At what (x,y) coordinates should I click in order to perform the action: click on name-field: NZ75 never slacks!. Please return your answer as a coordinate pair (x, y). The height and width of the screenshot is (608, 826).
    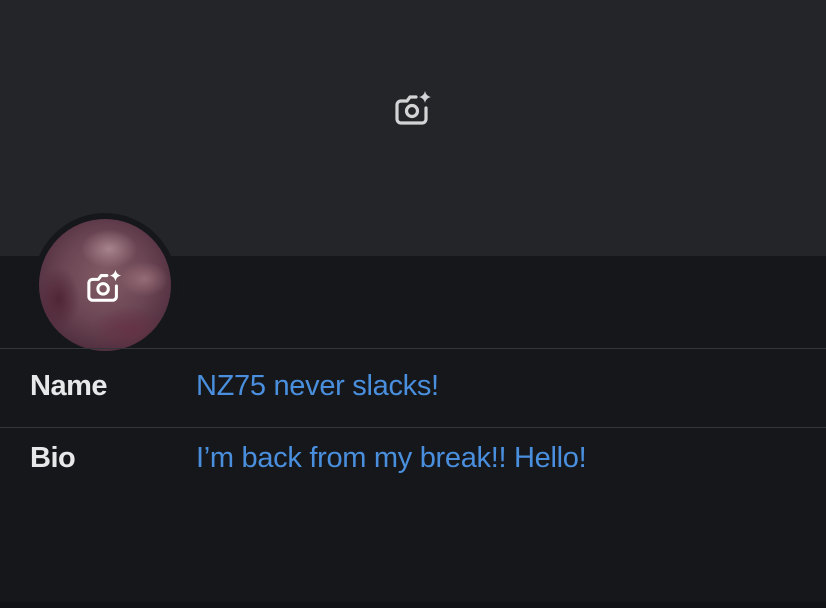
    Looking at the image, I should click on (317, 386).